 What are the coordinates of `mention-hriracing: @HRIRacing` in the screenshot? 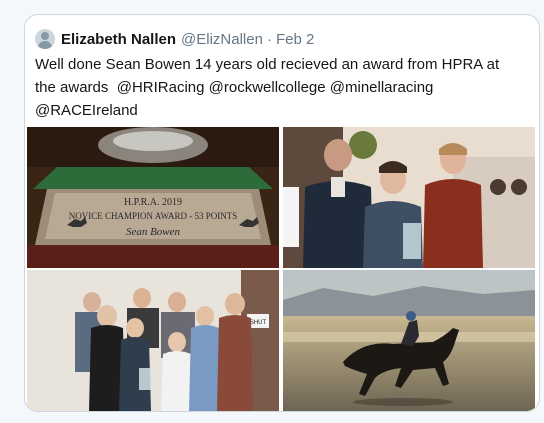 It's located at (161, 87).